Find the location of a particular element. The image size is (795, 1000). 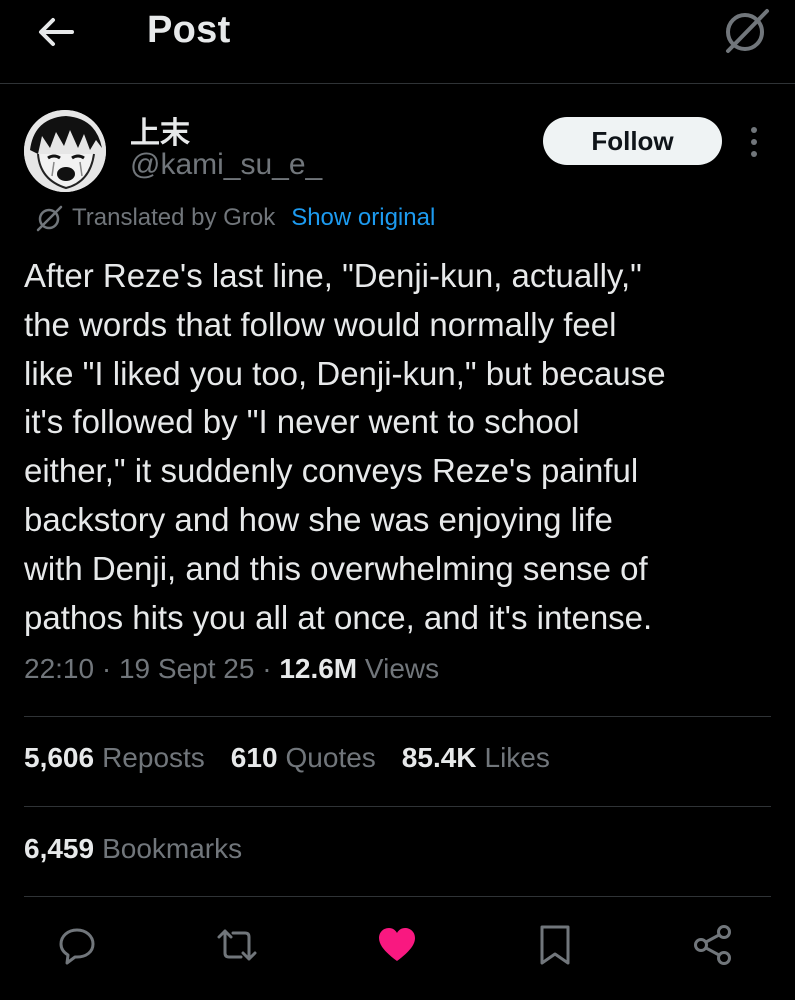

post-meta: 22:10 · 19 Sept 25 · 12.6M Views is located at coordinates (231, 669).